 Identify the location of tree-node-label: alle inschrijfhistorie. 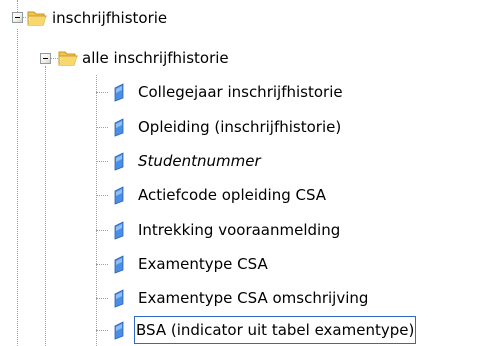
(155, 58).